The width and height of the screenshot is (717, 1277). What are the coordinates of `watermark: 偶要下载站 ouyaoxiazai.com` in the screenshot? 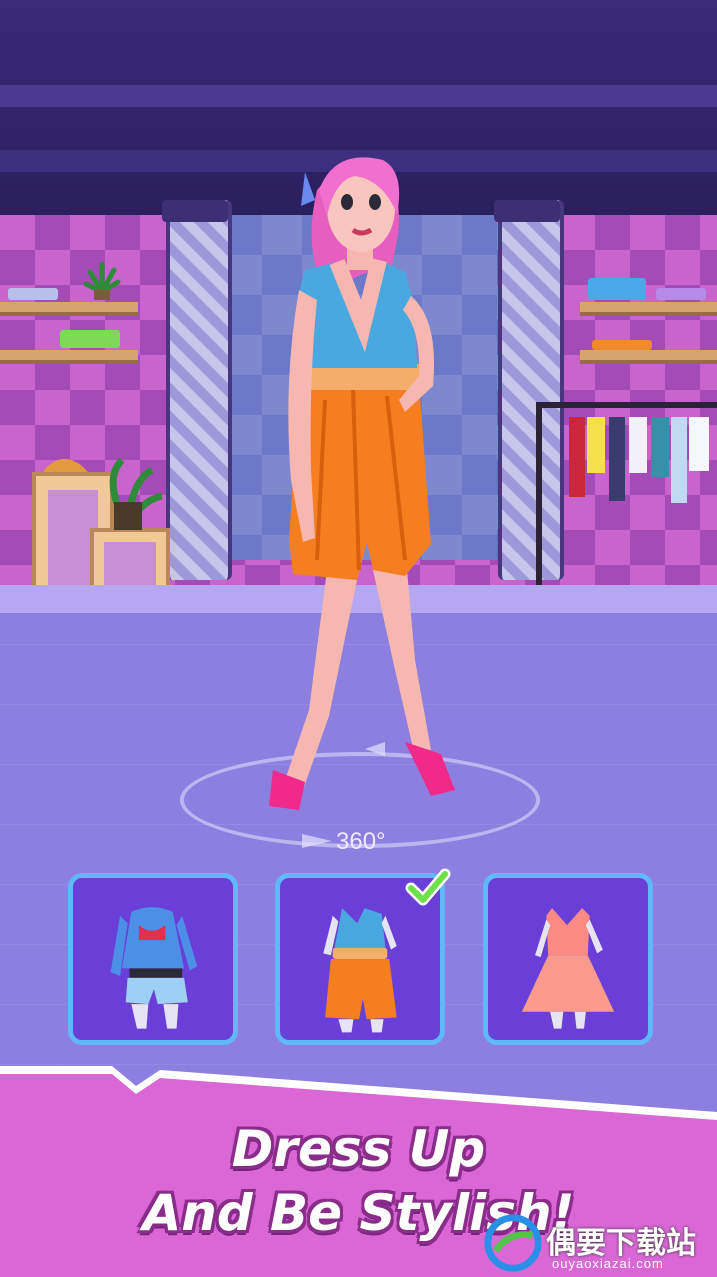 It's located at (598, 1243).